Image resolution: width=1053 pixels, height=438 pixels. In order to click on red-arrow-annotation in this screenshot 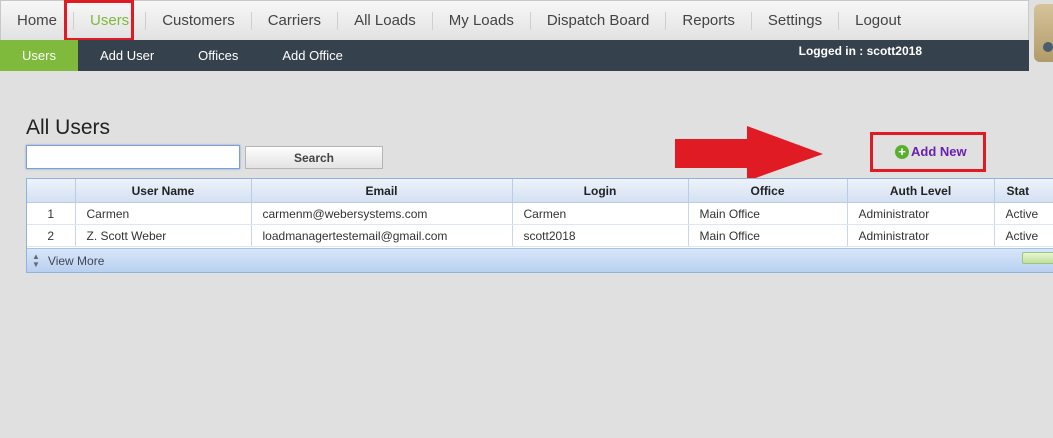, I will do `click(749, 153)`.